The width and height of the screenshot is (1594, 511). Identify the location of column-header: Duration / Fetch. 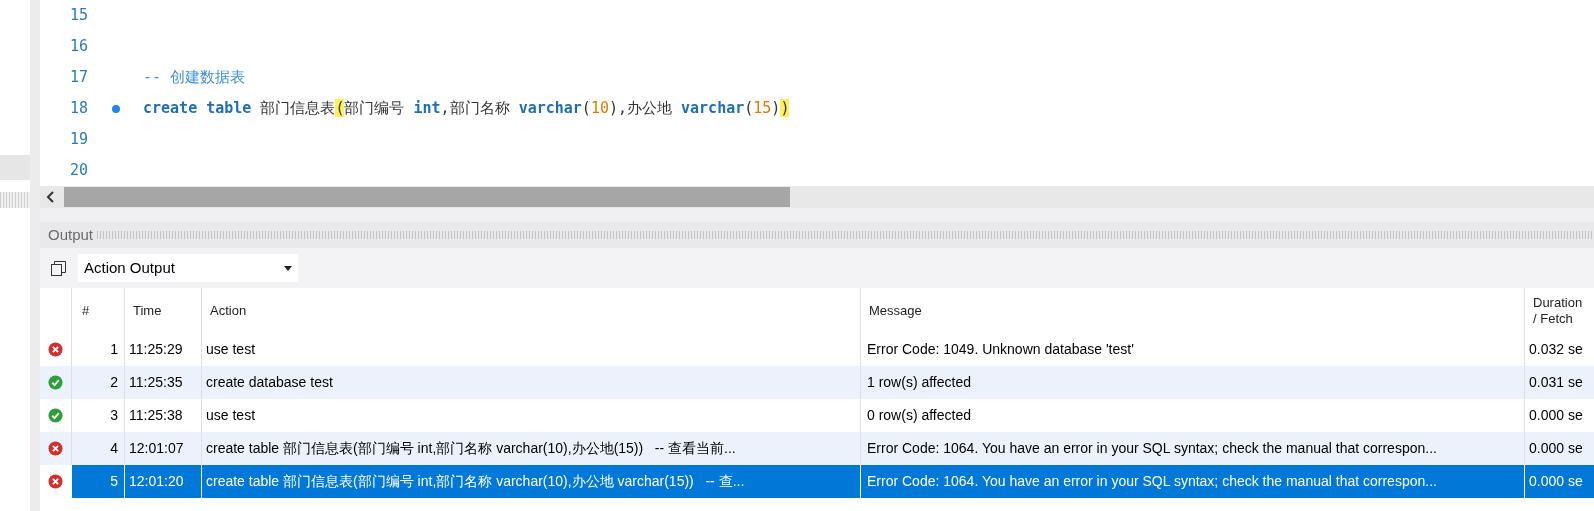
(1559, 310).